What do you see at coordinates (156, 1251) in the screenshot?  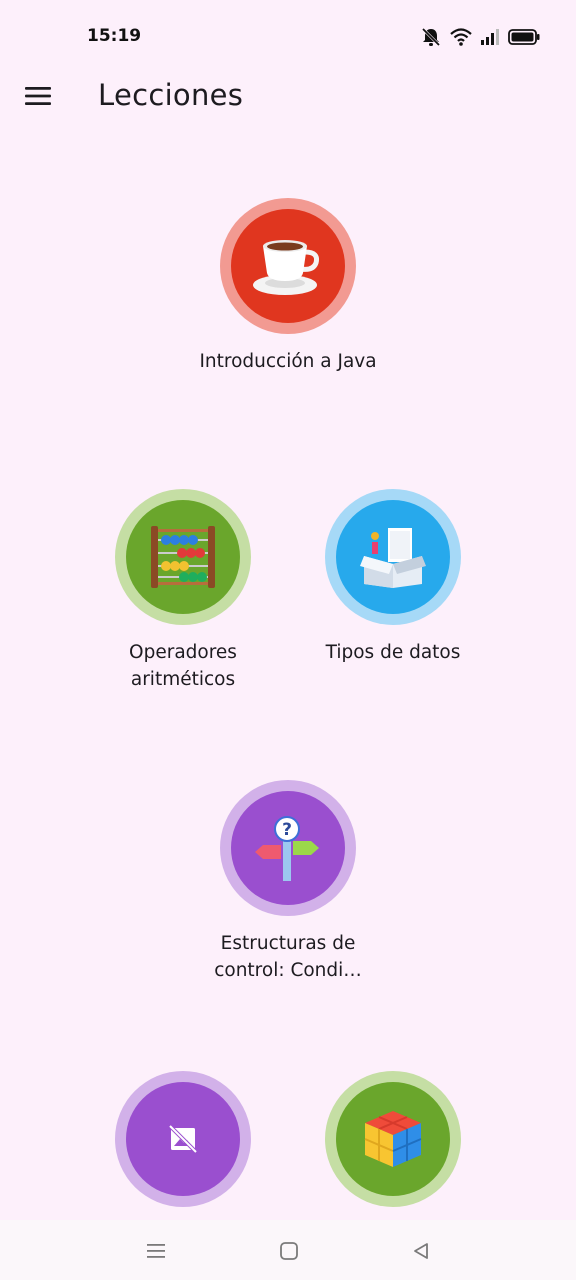 I see `recent-apps-icon` at bounding box center [156, 1251].